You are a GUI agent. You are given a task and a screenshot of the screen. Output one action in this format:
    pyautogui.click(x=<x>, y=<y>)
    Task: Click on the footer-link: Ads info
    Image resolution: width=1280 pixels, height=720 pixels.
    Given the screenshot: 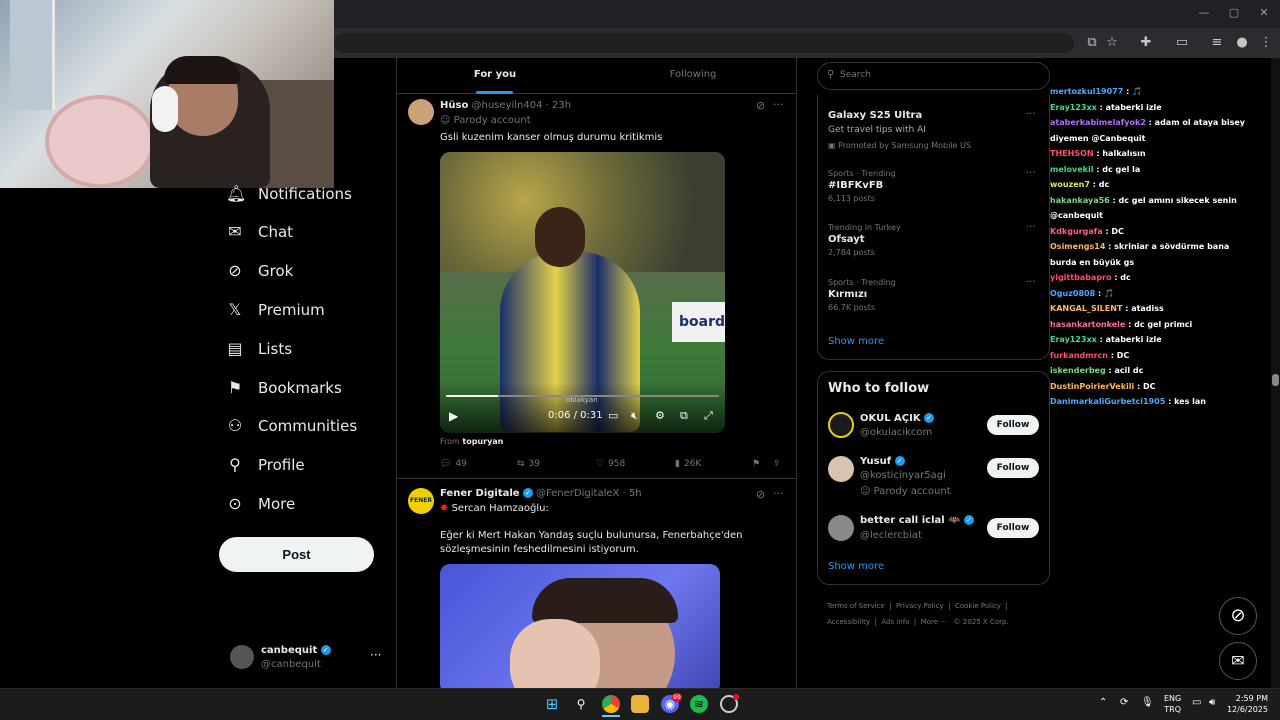 What is the action you would take?
    pyautogui.click(x=895, y=622)
    